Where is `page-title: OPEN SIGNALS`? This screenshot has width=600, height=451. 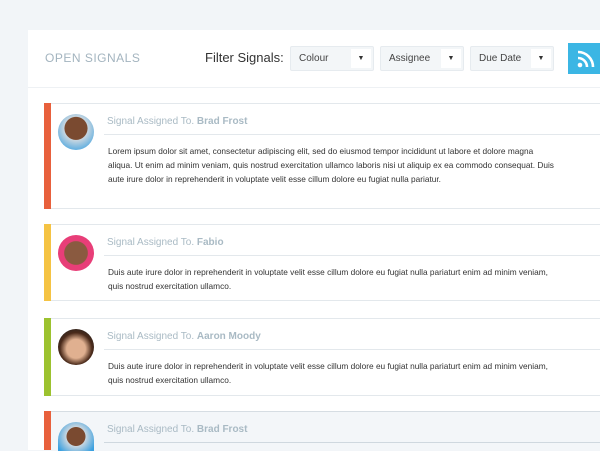 page-title: OPEN SIGNALS is located at coordinates (93, 58).